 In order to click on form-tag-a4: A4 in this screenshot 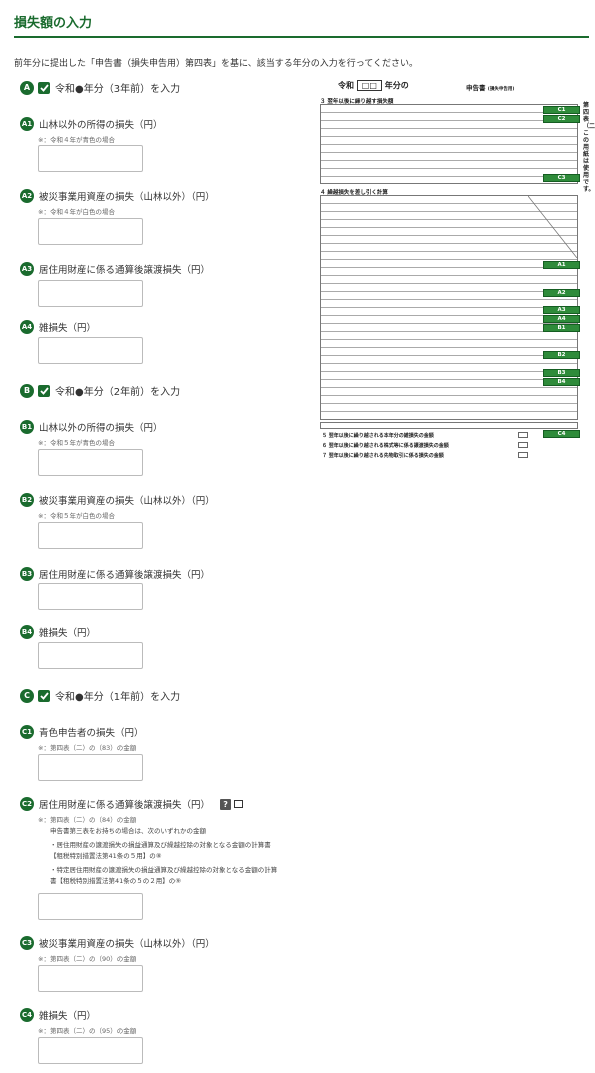, I will do `click(561, 319)`.